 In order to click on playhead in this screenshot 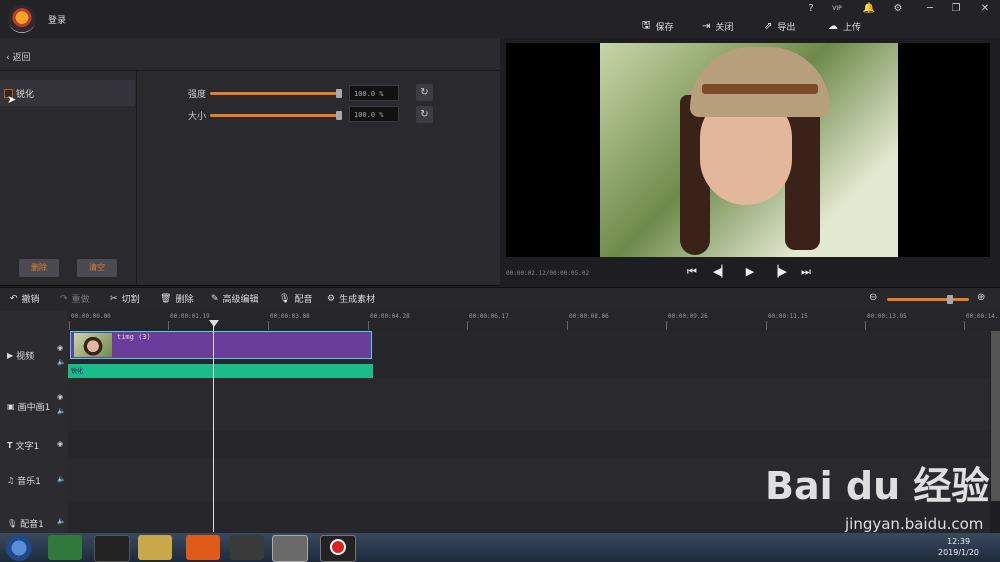, I will do `click(213, 426)`.